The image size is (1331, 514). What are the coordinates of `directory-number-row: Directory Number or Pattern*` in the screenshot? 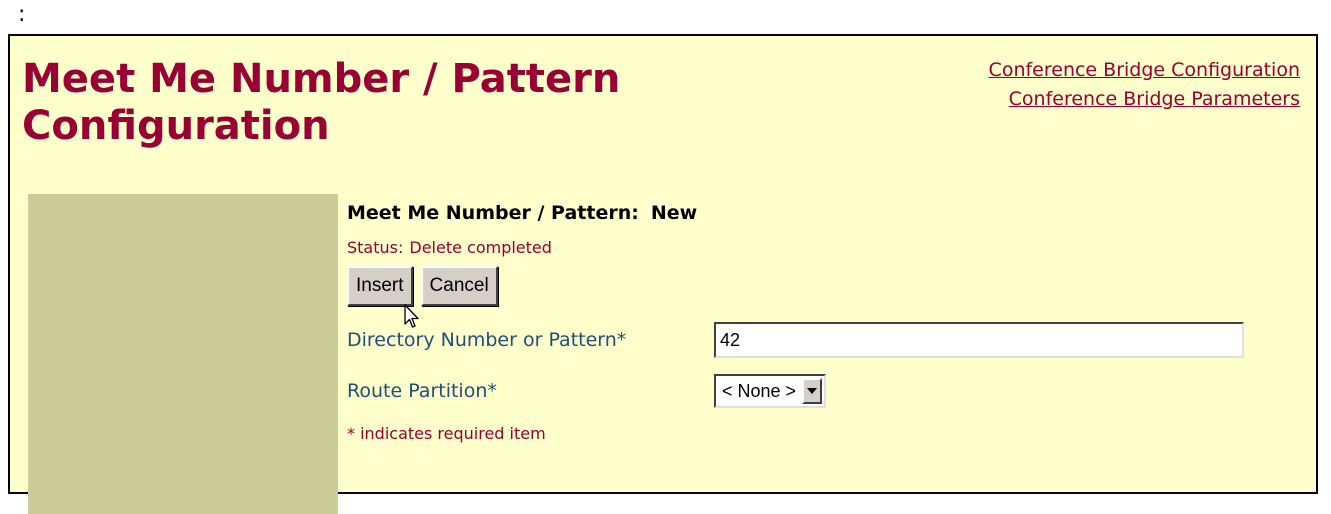 It's located at (795, 340).